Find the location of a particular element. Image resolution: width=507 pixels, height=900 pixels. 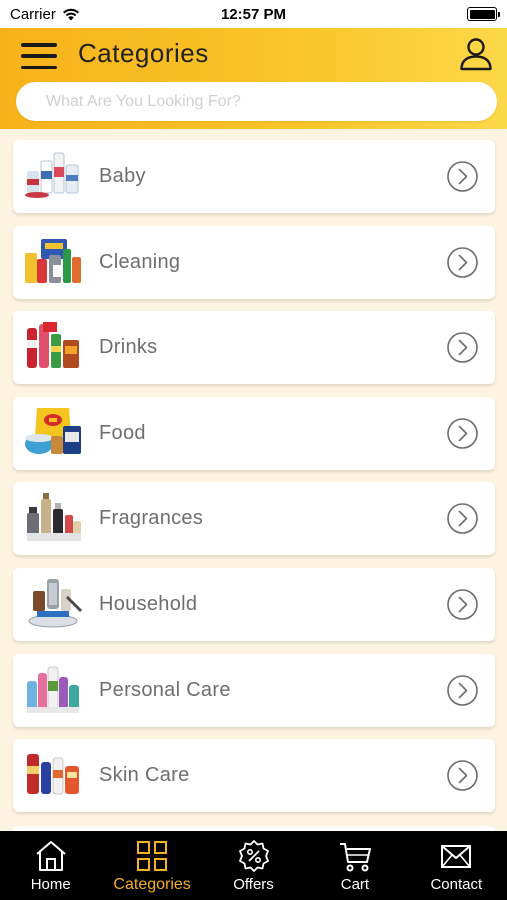

tab-cart: Cart is located at coordinates (354, 865).